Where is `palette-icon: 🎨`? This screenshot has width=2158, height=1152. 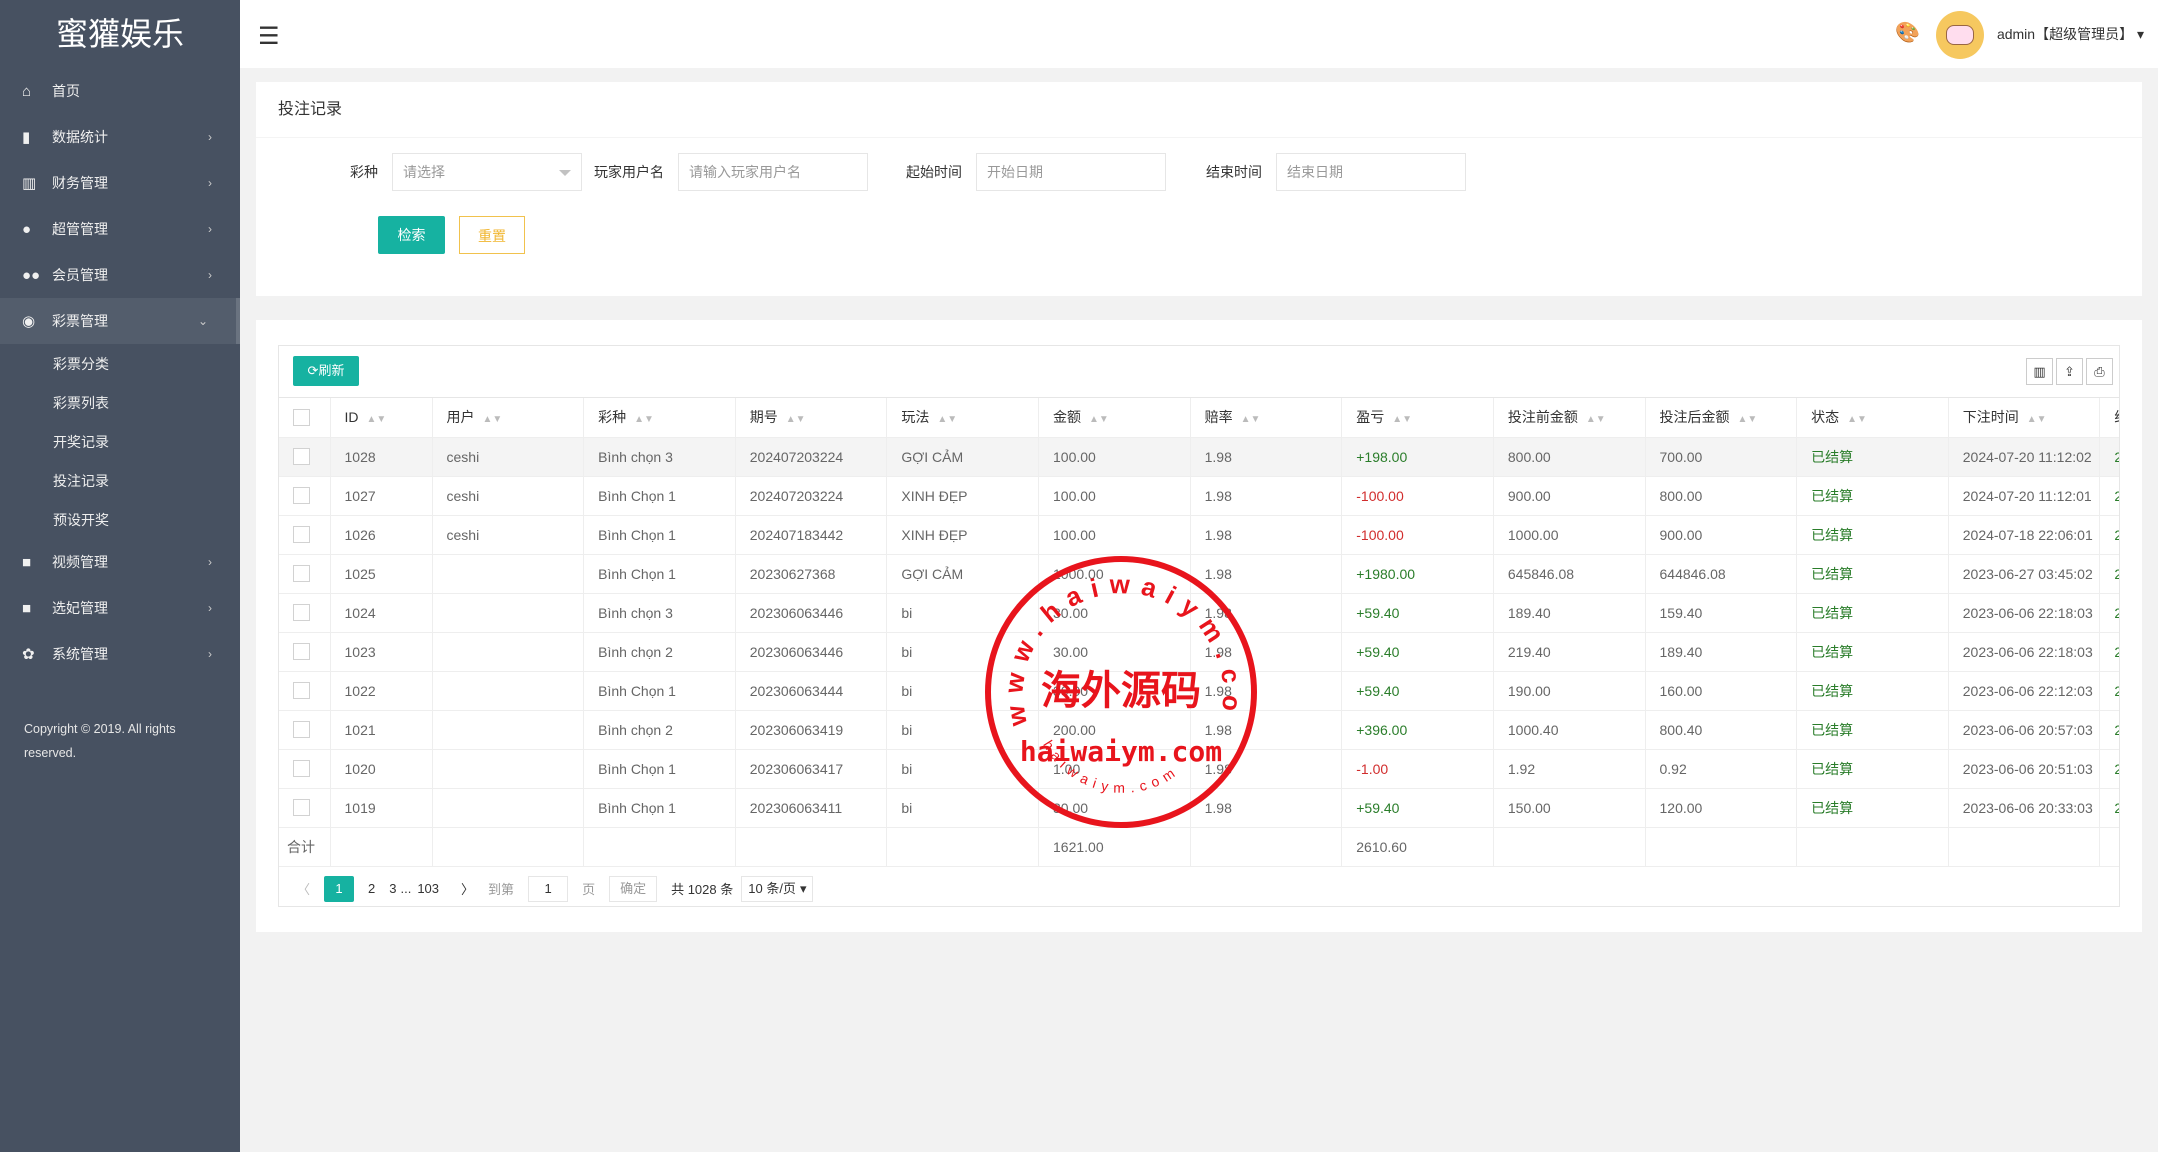 palette-icon: 🎨 is located at coordinates (1907, 32).